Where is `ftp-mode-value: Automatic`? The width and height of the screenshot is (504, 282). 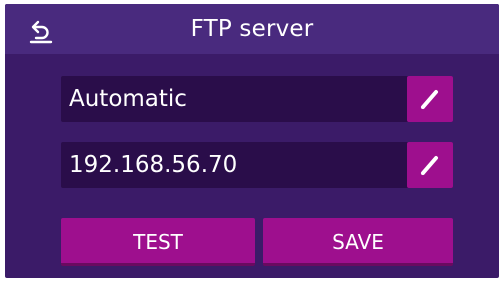 ftp-mode-value: Automatic is located at coordinates (128, 99).